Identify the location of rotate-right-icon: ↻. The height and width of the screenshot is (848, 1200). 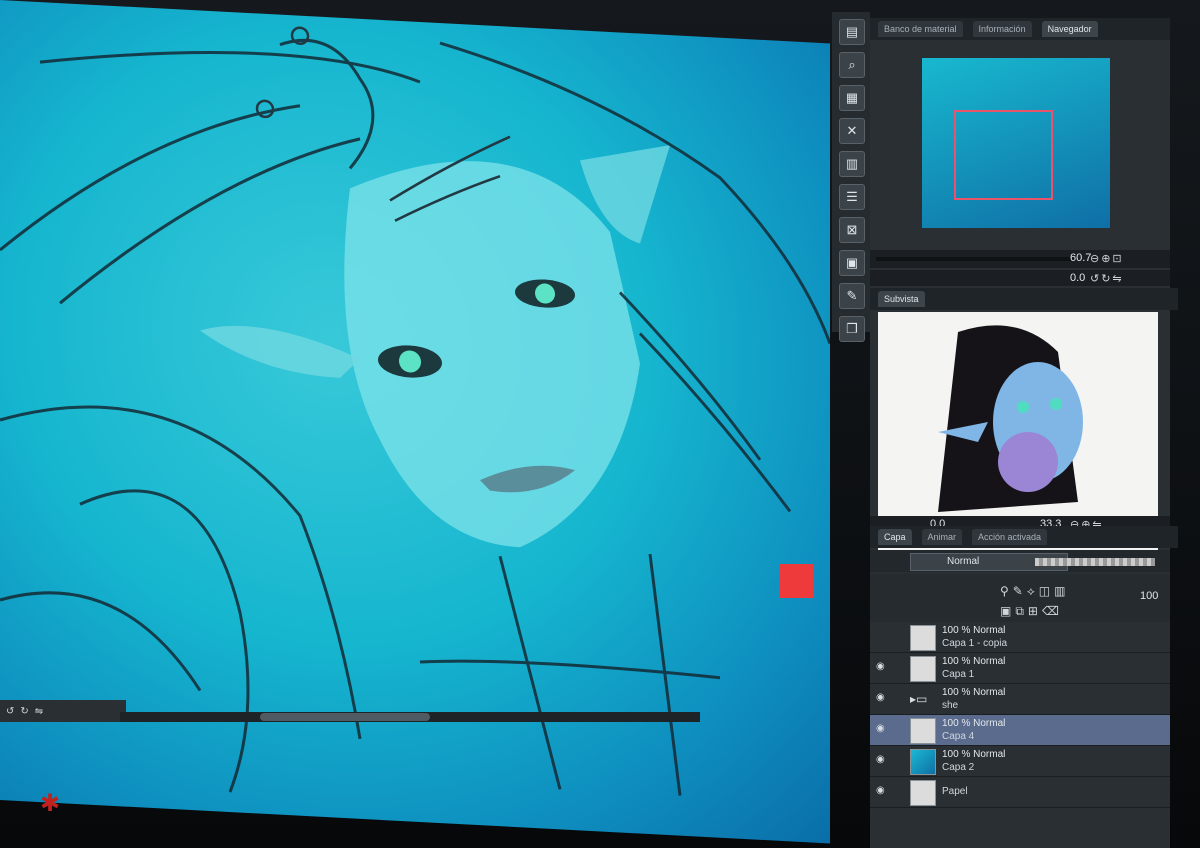
(24, 711).